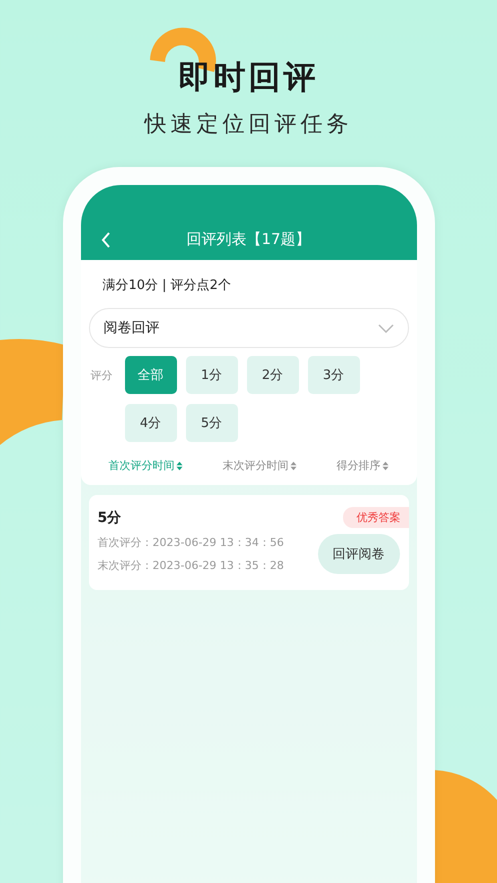 This screenshot has height=883, width=497. I want to click on last-score-time: 末次评分：2023-06-29 13：35：28, so click(191, 565).